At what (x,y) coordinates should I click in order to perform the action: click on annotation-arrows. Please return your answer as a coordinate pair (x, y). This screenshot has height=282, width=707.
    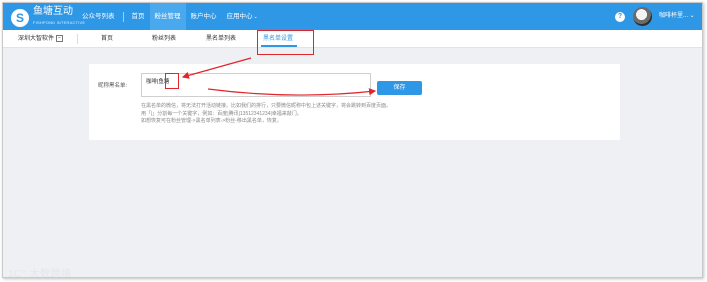
    Looking at the image, I should click on (279, 76).